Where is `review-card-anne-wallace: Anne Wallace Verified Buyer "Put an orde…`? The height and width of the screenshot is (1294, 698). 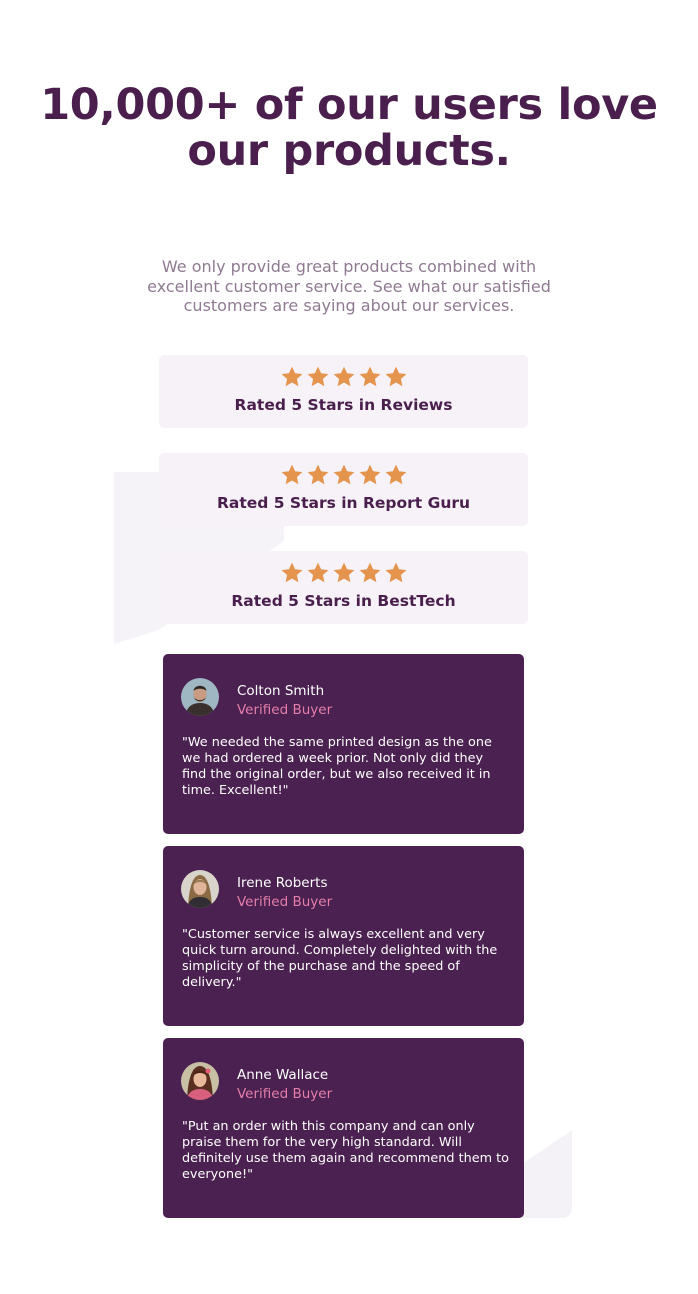 review-card-anne-wallace: Anne Wallace Verified Buyer "Put an orde… is located at coordinates (343, 1128).